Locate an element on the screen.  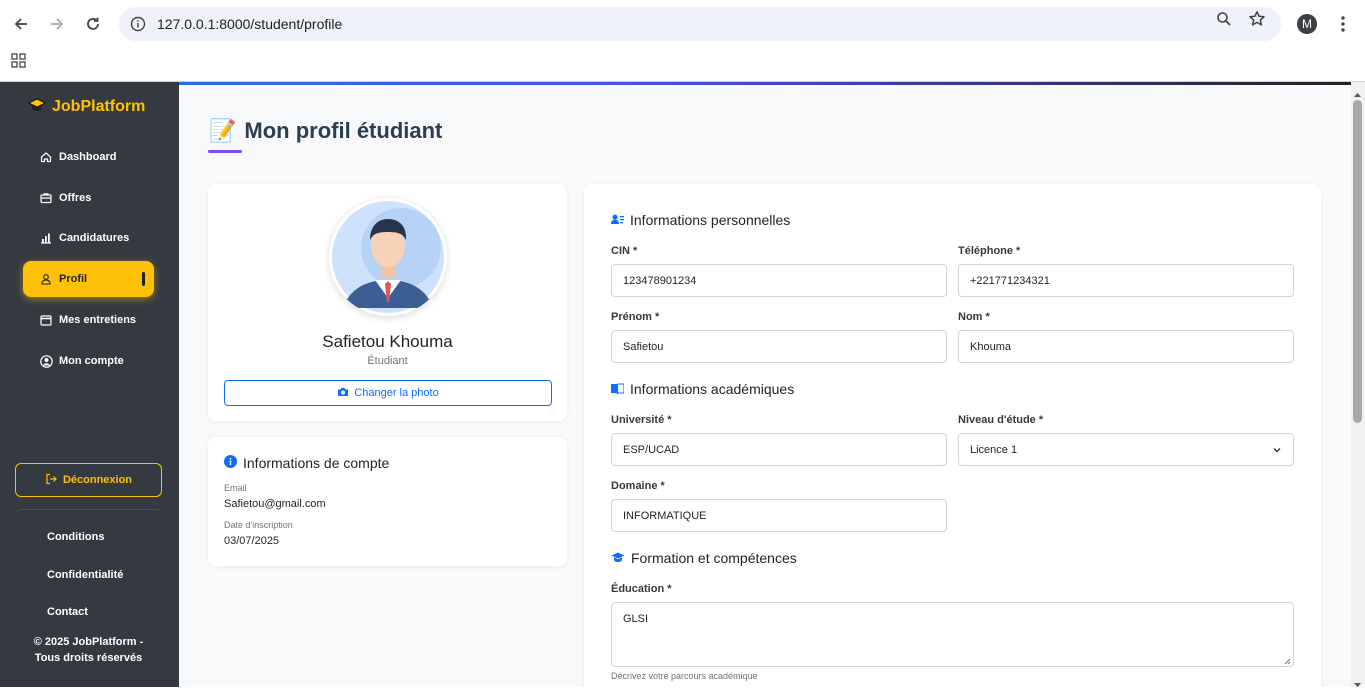
forward-icon is located at coordinates (57, 24).